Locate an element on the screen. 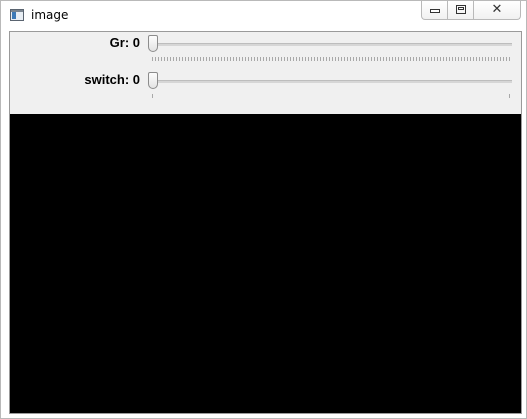 The width and height of the screenshot is (527, 419). caption-buttons: ✕ is located at coordinates (471, 10).